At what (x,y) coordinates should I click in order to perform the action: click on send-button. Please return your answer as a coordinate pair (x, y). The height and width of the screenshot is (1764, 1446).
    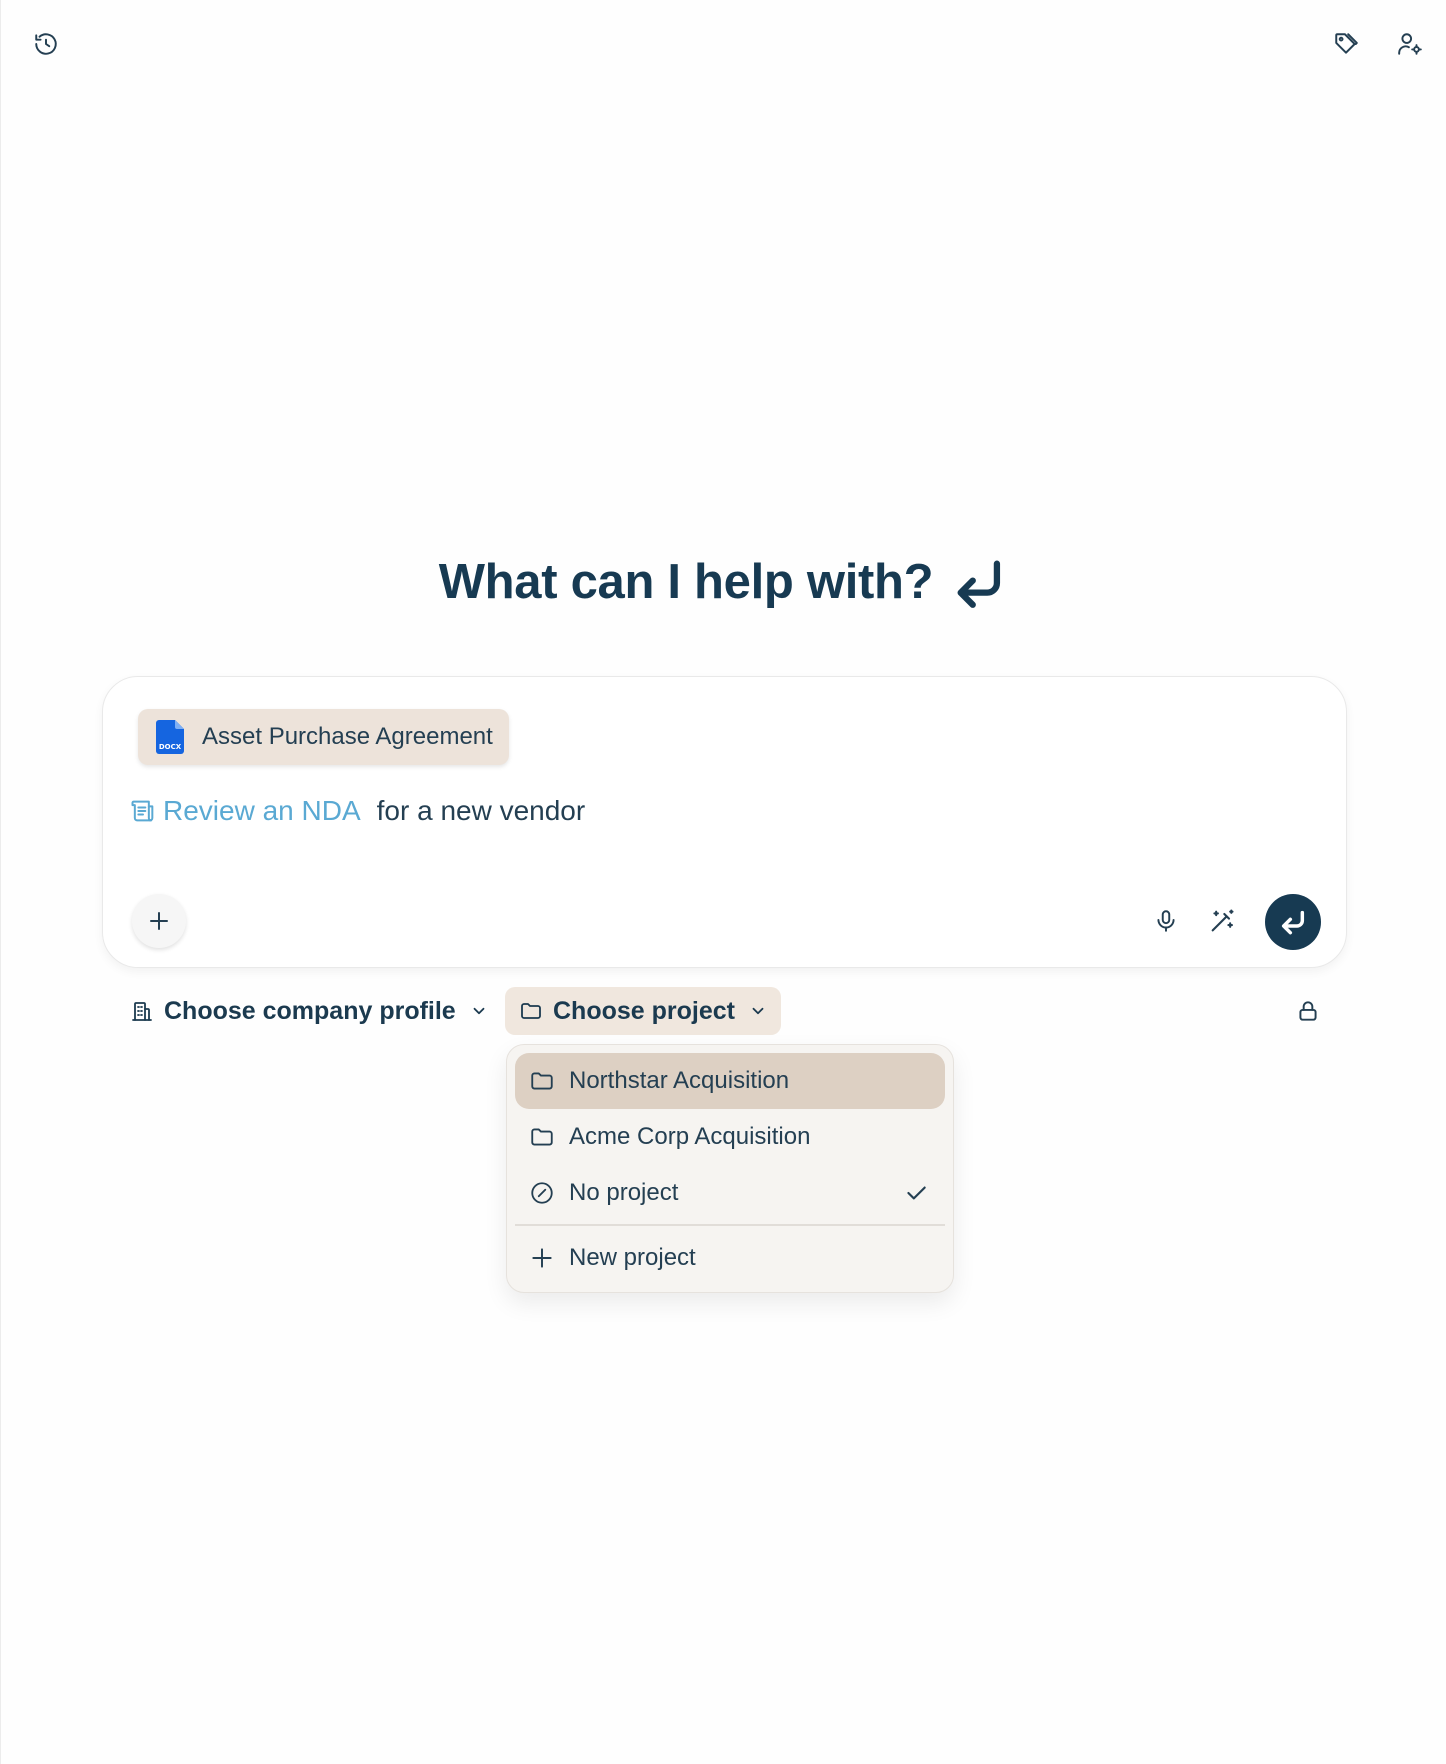
    Looking at the image, I should click on (1293, 922).